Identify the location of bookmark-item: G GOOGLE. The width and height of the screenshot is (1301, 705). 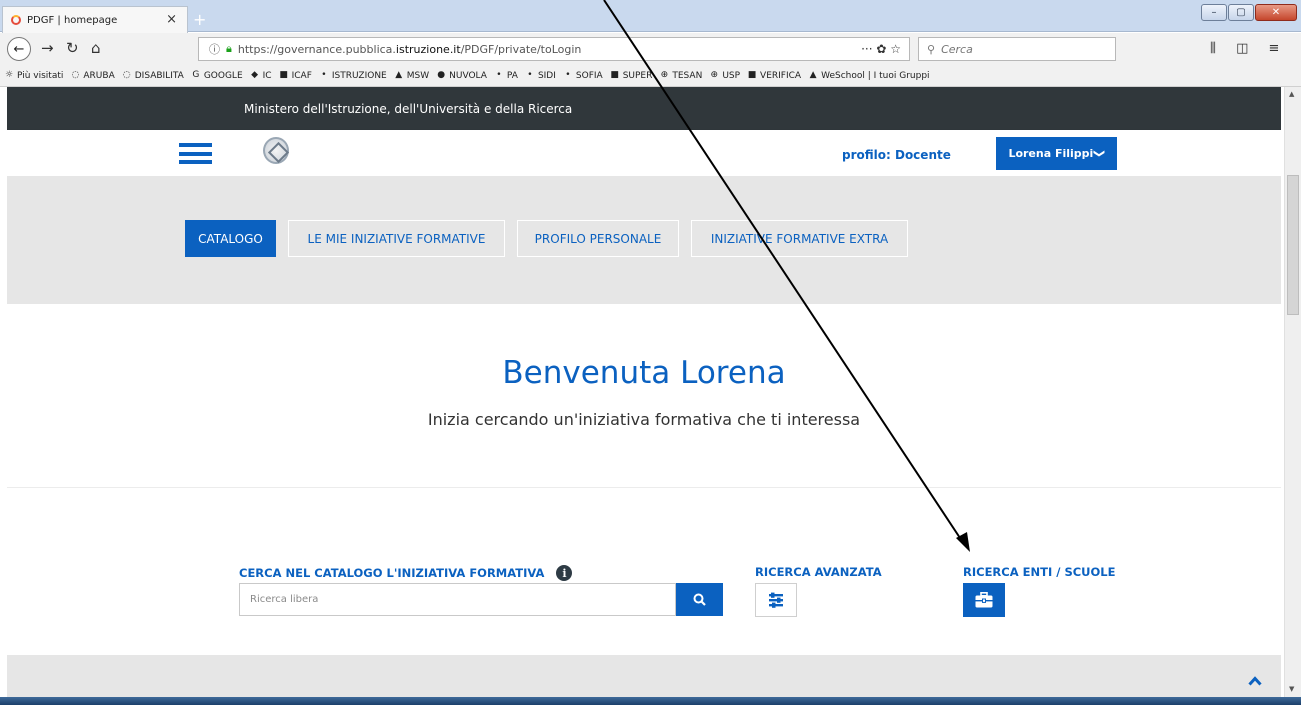
(217, 75).